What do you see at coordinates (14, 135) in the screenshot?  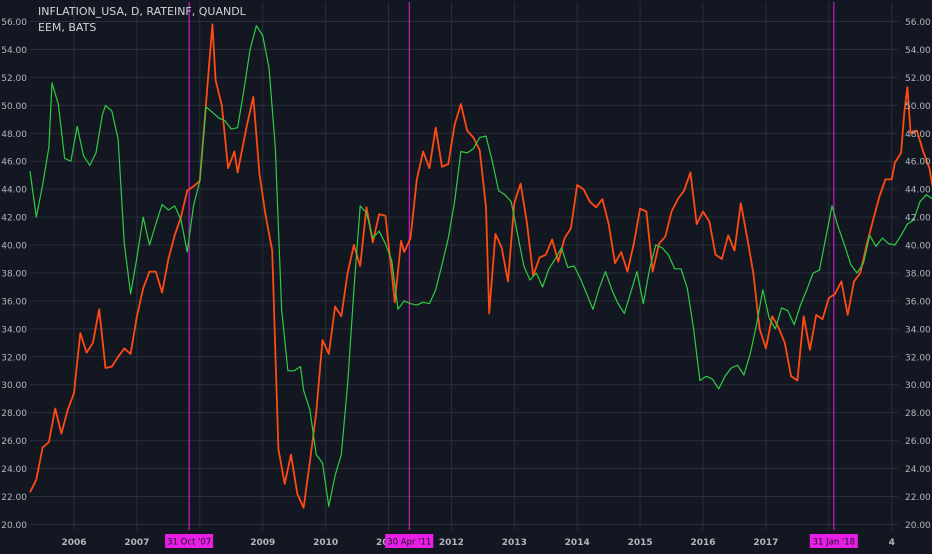 I see `y-tick-label-left: 48.00` at bounding box center [14, 135].